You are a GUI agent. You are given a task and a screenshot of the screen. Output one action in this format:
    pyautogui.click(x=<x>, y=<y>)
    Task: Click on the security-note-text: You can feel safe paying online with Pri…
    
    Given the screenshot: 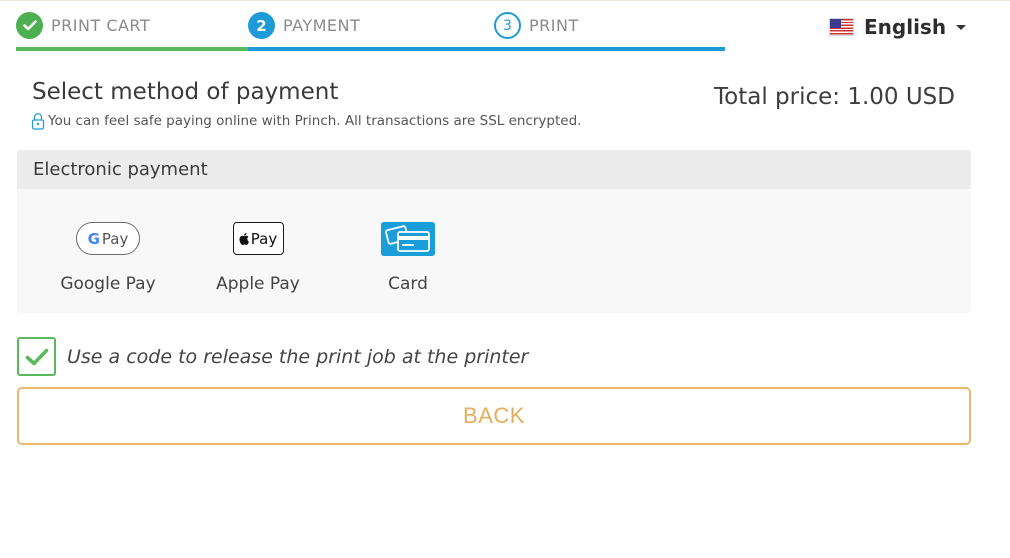 What is the action you would take?
    pyautogui.click(x=315, y=121)
    